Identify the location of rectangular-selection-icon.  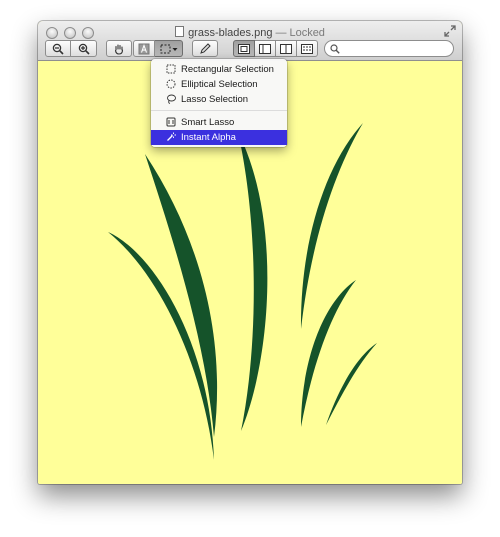
(171, 69).